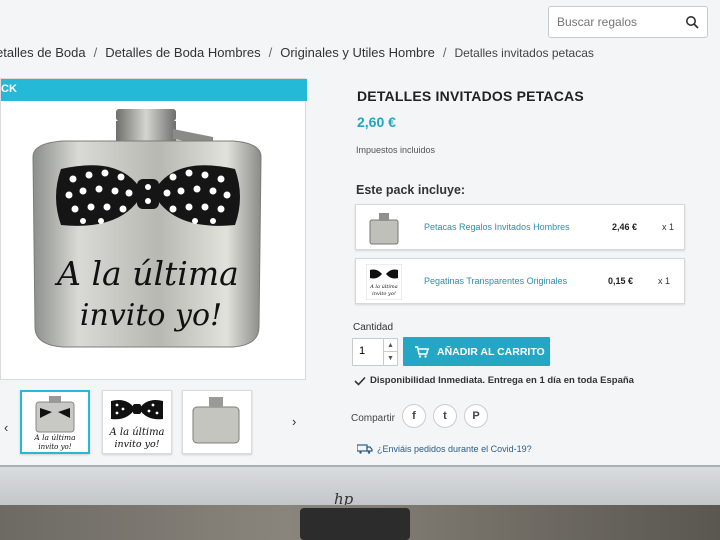 The width and height of the screenshot is (720, 540). I want to click on thumbnail-2: A la última invito yo!, so click(137, 422).